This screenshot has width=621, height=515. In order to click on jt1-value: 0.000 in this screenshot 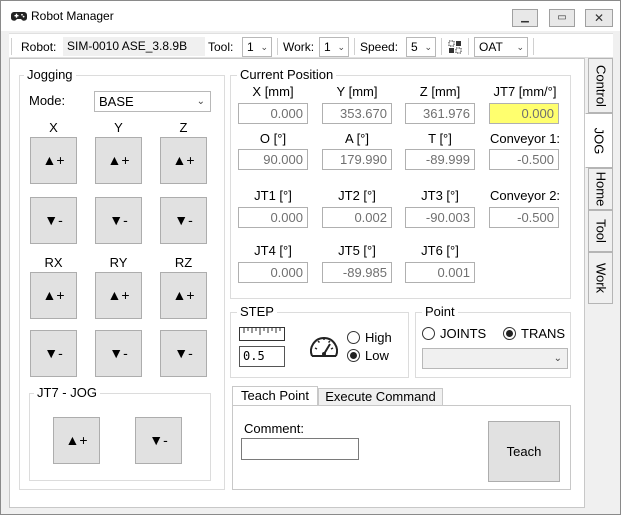, I will do `click(273, 217)`.